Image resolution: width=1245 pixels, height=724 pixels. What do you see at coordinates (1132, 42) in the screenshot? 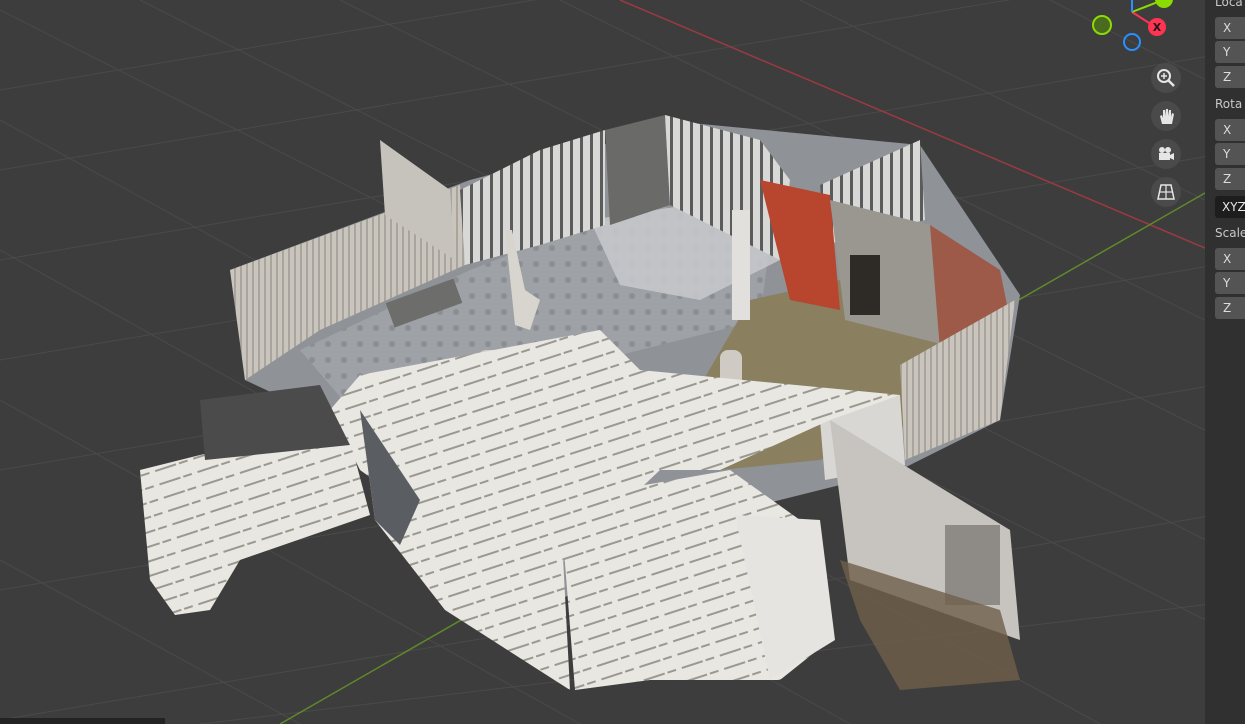
I see `neg-z-axis-gizmo-icon` at bounding box center [1132, 42].